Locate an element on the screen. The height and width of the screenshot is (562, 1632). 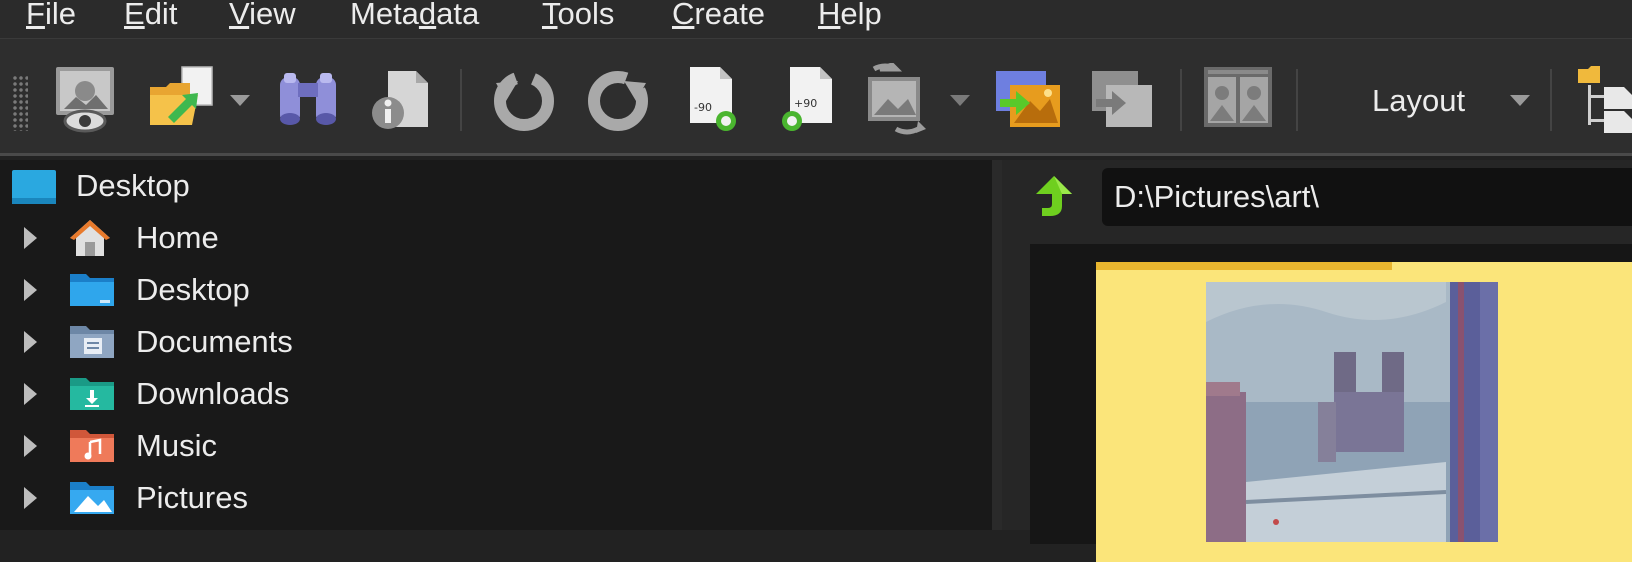
folder-import-icon is located at coordinates (181, 95).